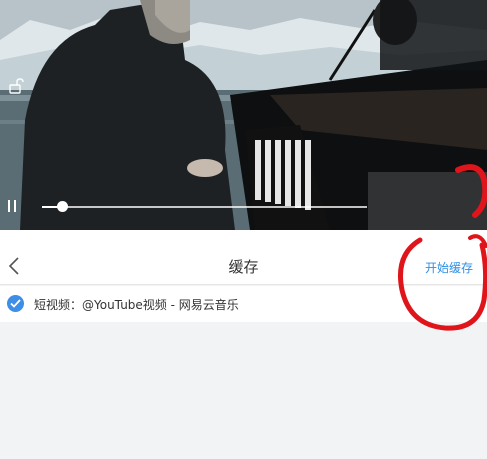 This screenshot has width=487, height=459. What do you see at coordinates (62, 206) in the screenshot?
I see `progress-knob` at bounding box center [62, 206].